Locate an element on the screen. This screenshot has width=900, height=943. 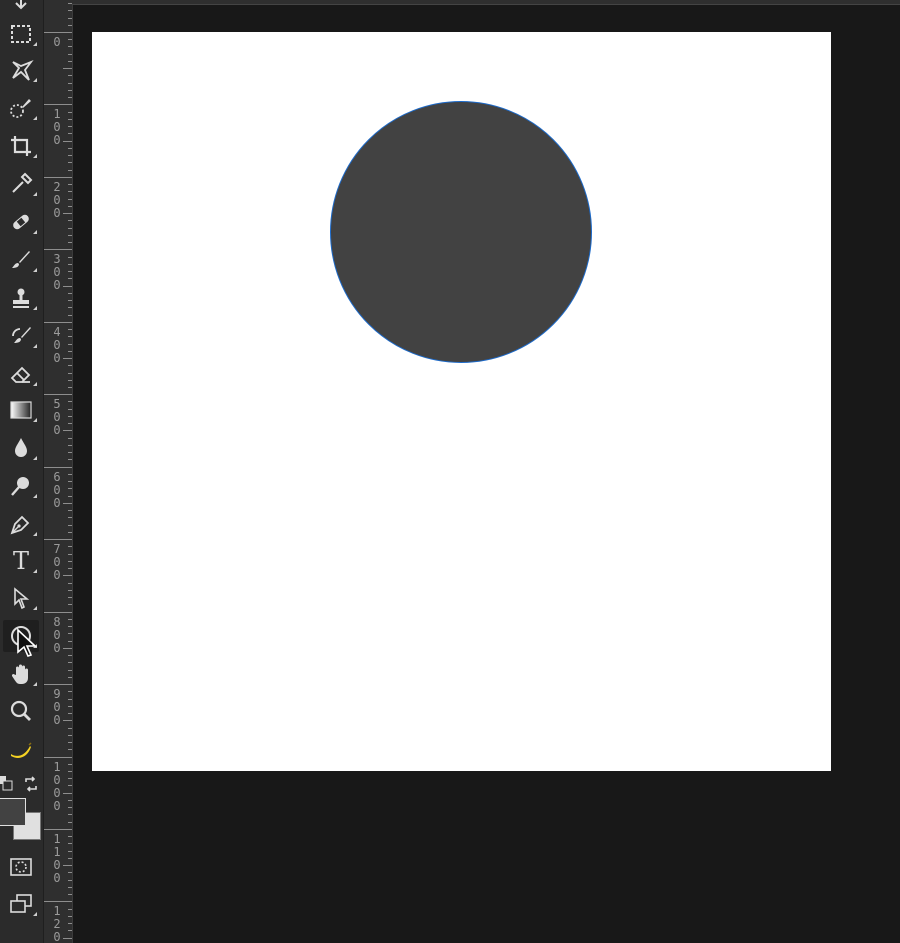
color-swatches is located at coordinates (21, 809).